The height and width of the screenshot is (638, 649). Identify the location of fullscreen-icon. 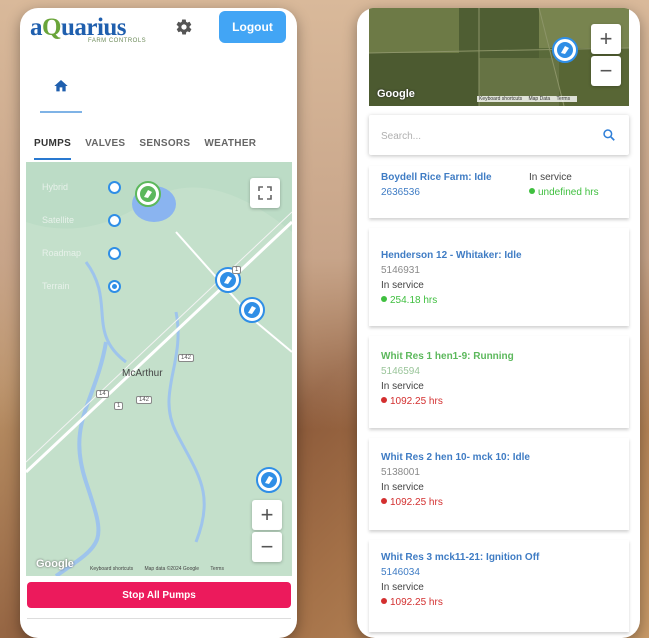
(265, 193).